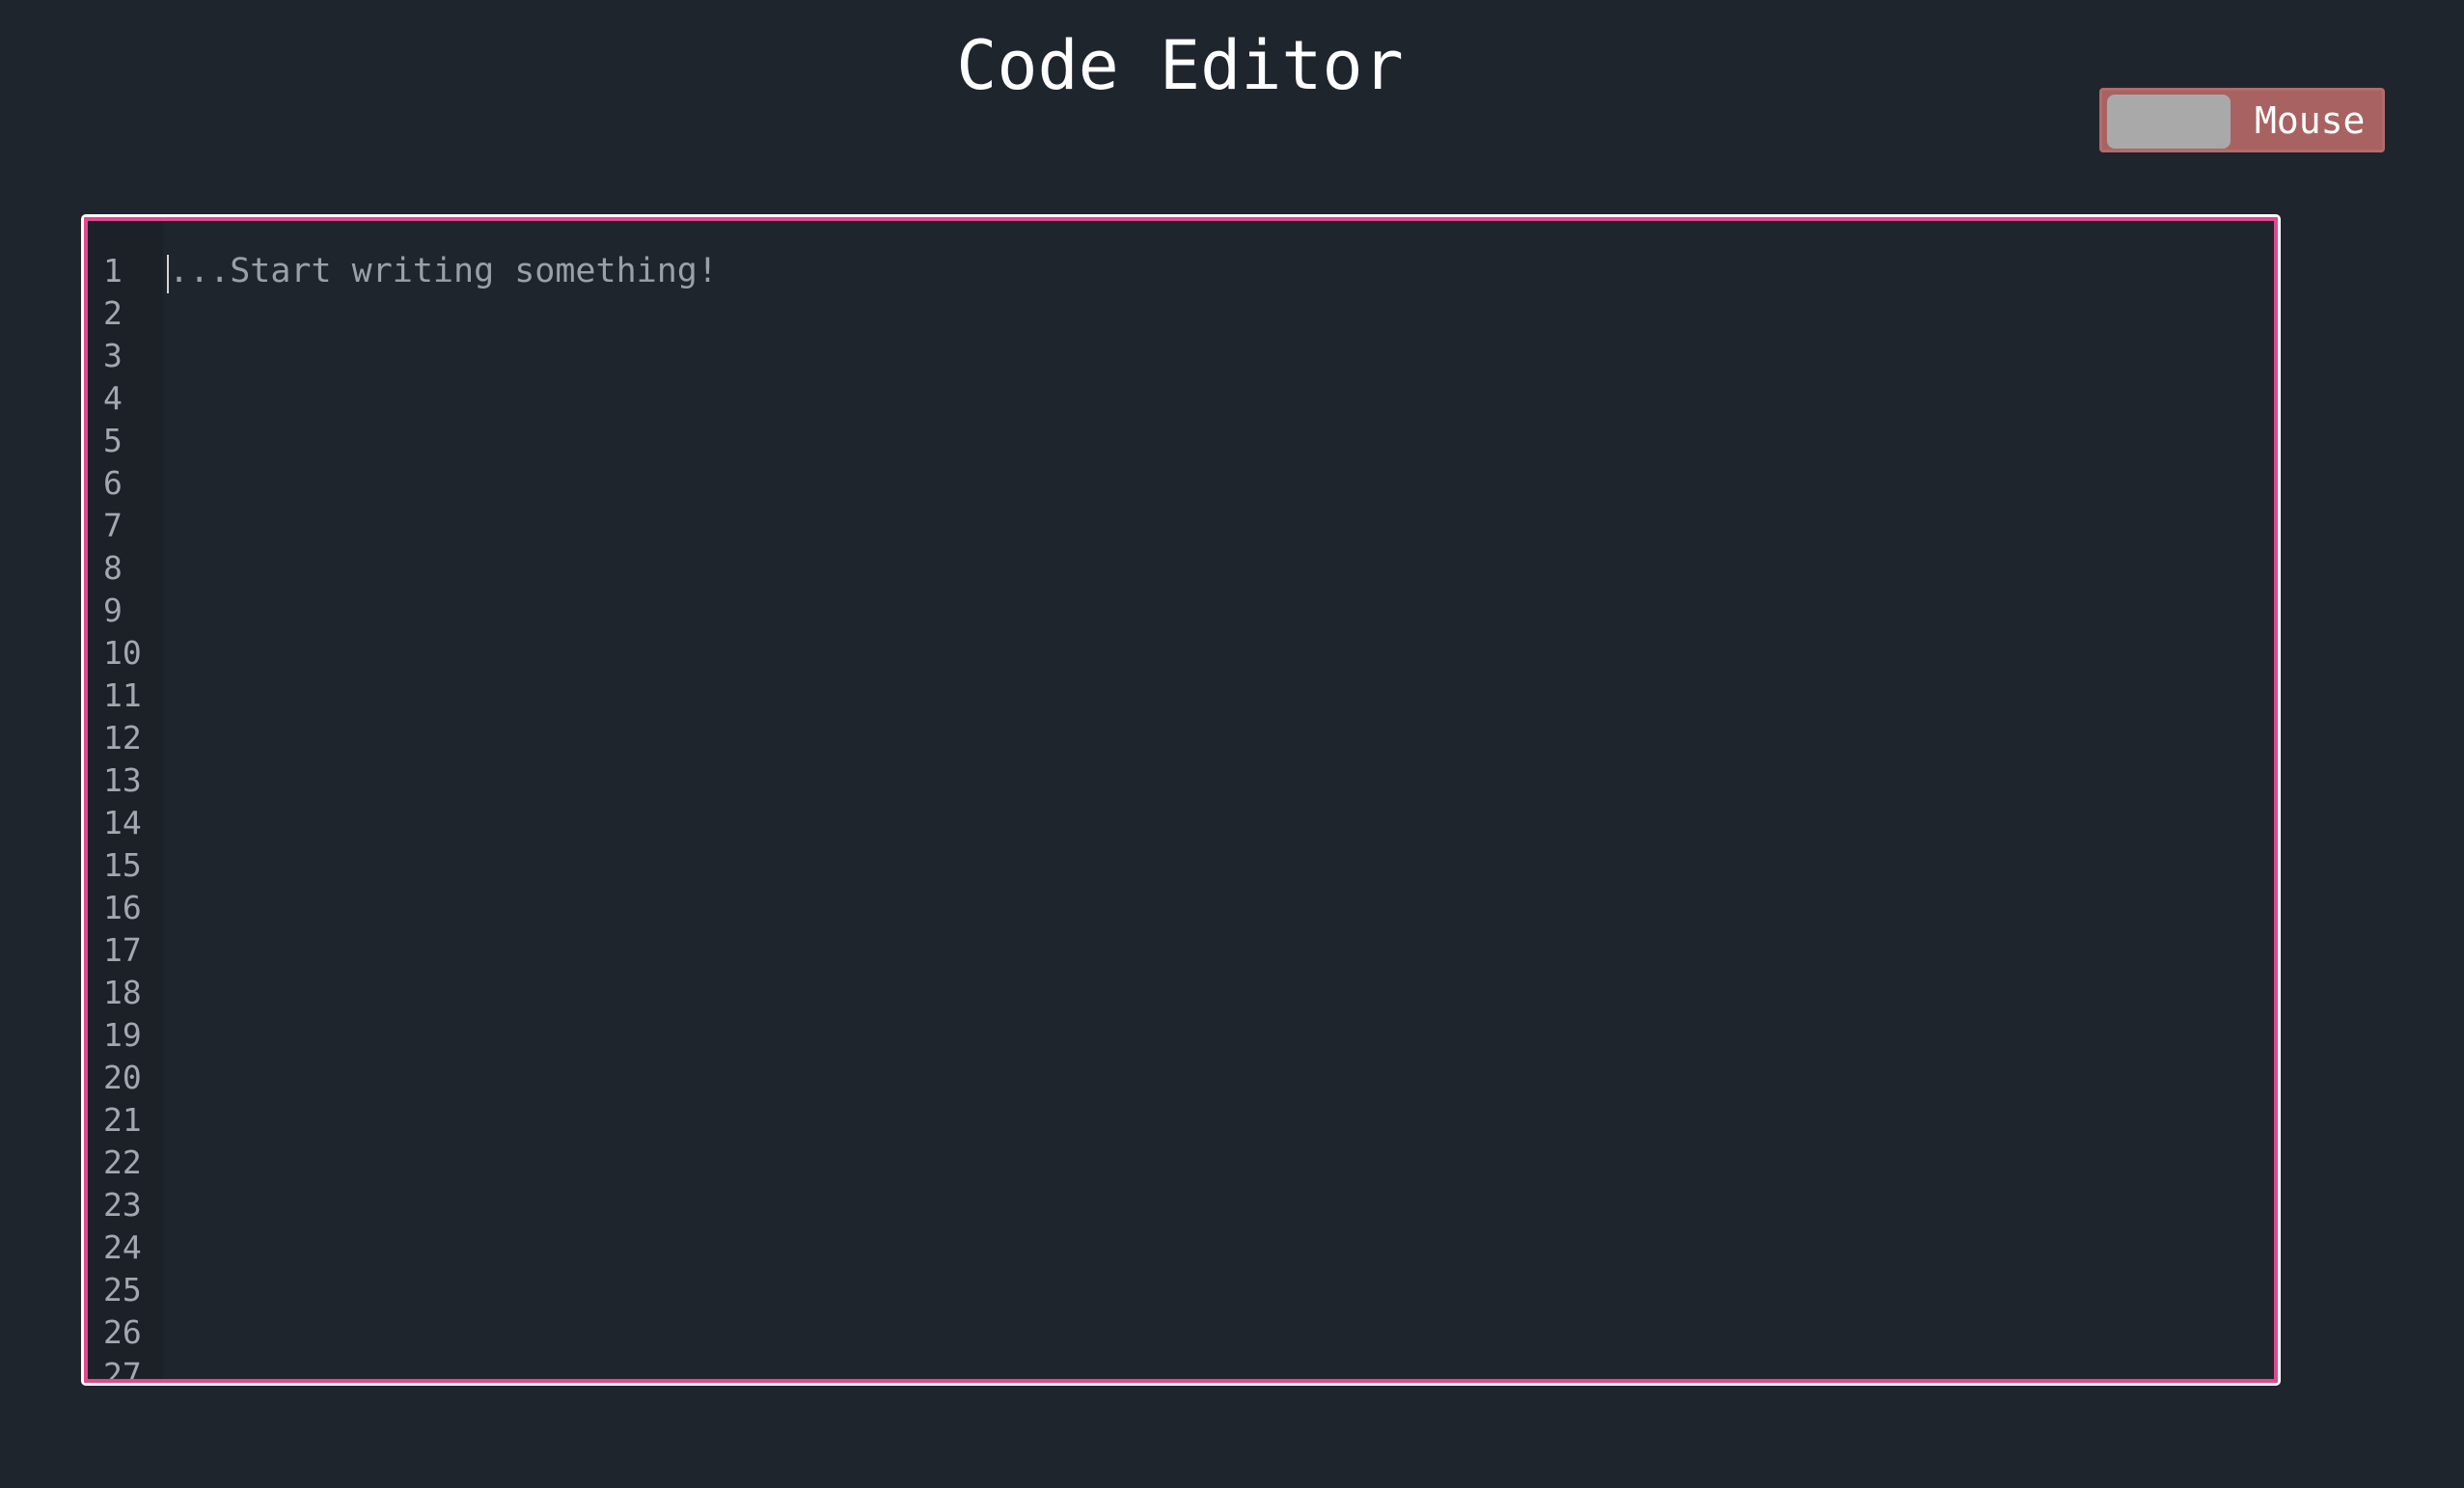 Image resolution: width=2464 pixels, height=1488 pixels. I want to click on line-number: 8, so click(113, 568).